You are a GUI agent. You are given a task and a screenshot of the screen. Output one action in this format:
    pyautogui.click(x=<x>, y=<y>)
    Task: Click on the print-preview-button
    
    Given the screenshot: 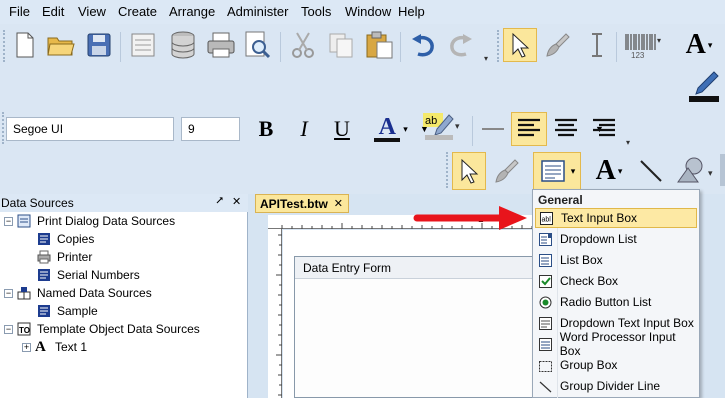 What is the action you would take?
    pyautogui.click(x=257, y=45)
    